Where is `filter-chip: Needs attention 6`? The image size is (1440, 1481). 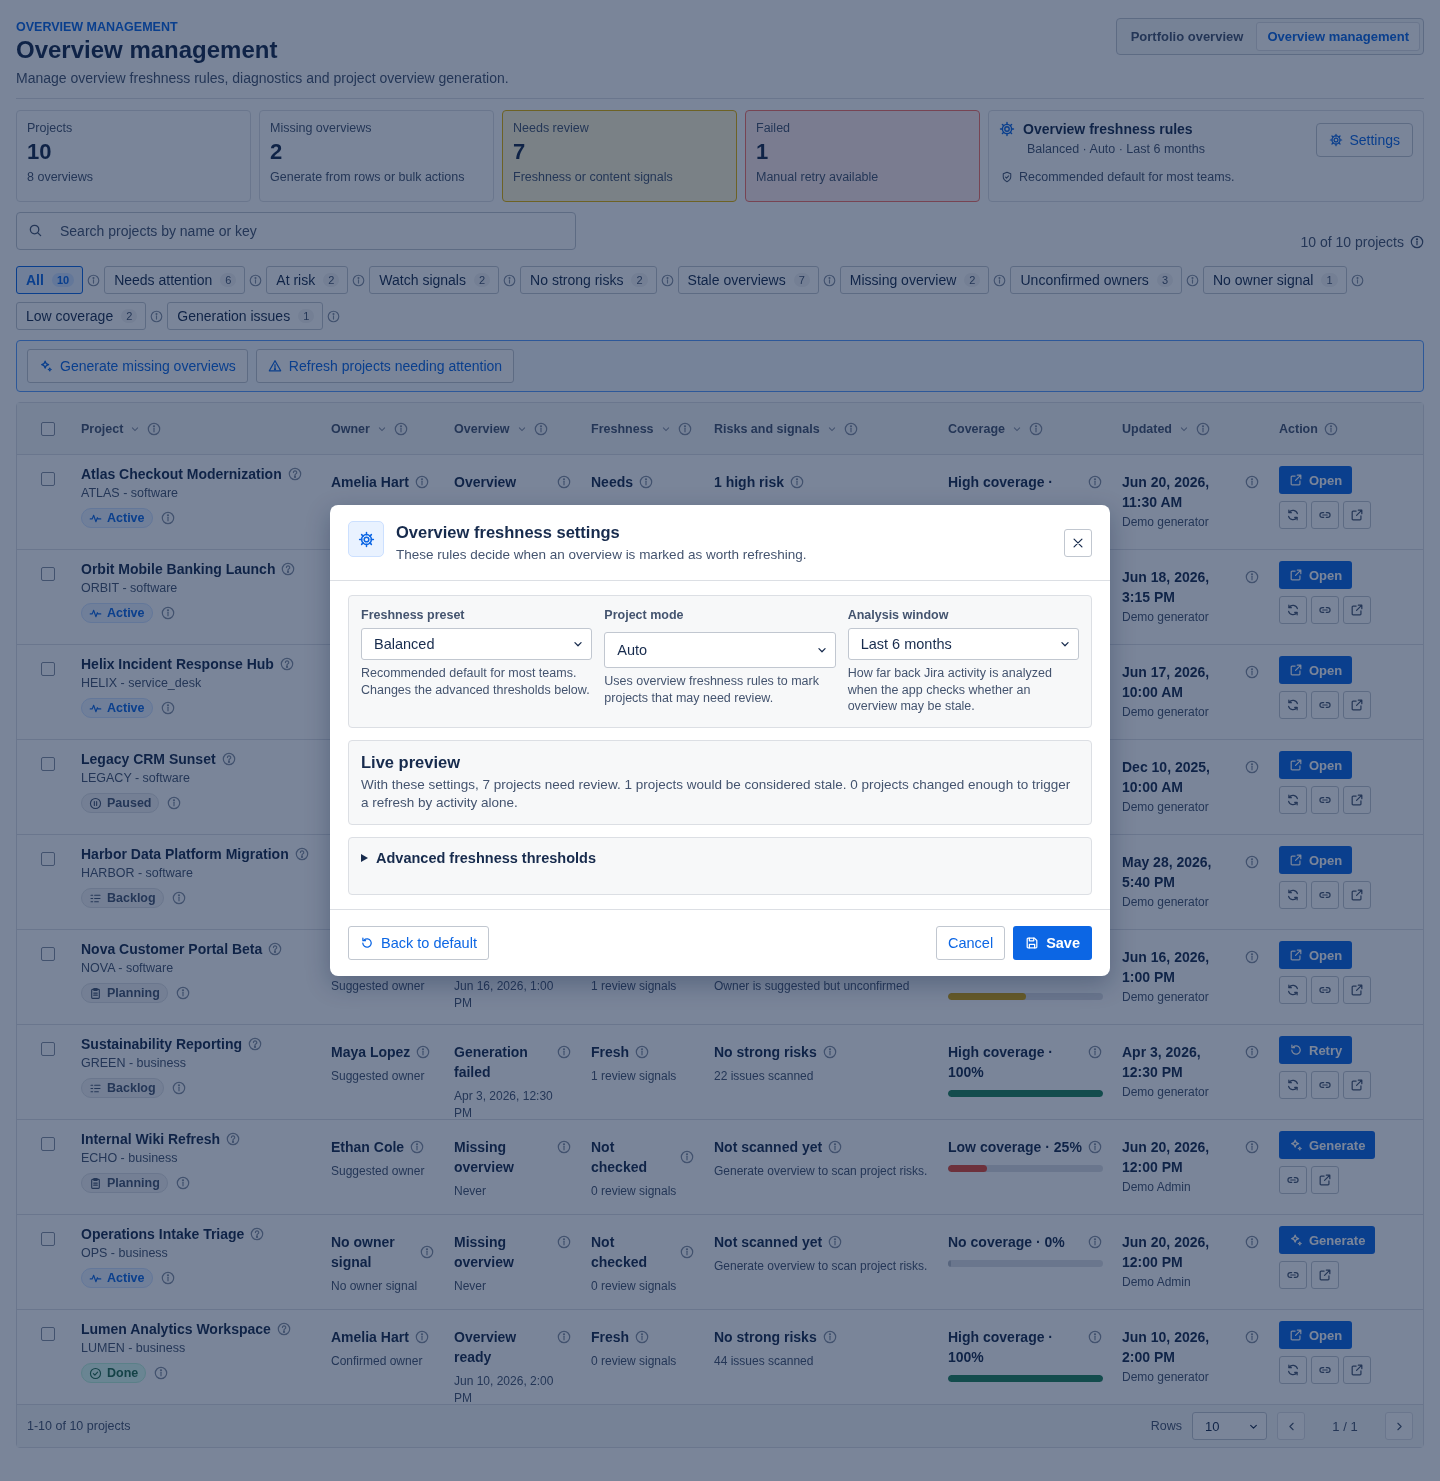 filter-chip: Needs attention 6 is located at coordinates (175, 280).